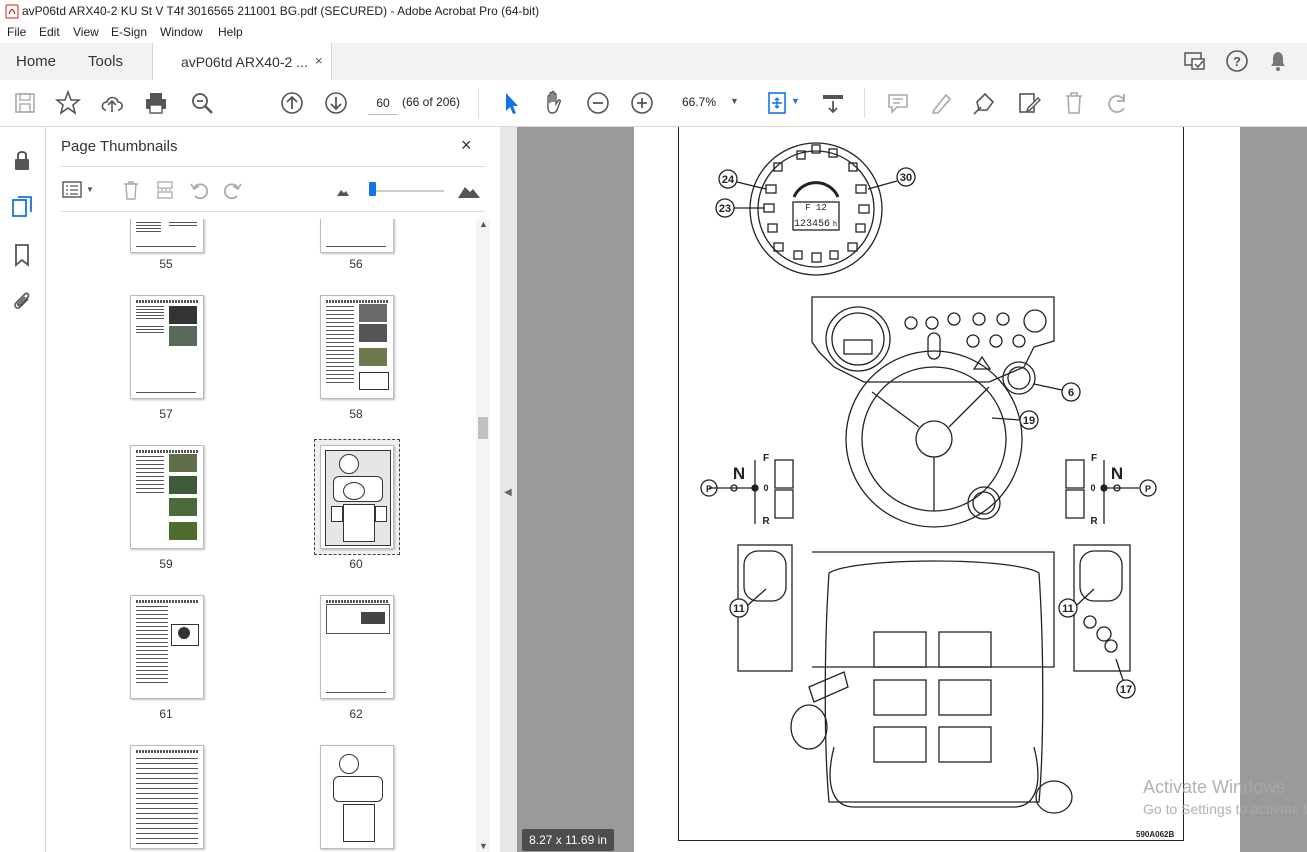  Describe the element at coordinates (202, 103) in the screenshot. I see `zoom-search-icon` at that location.